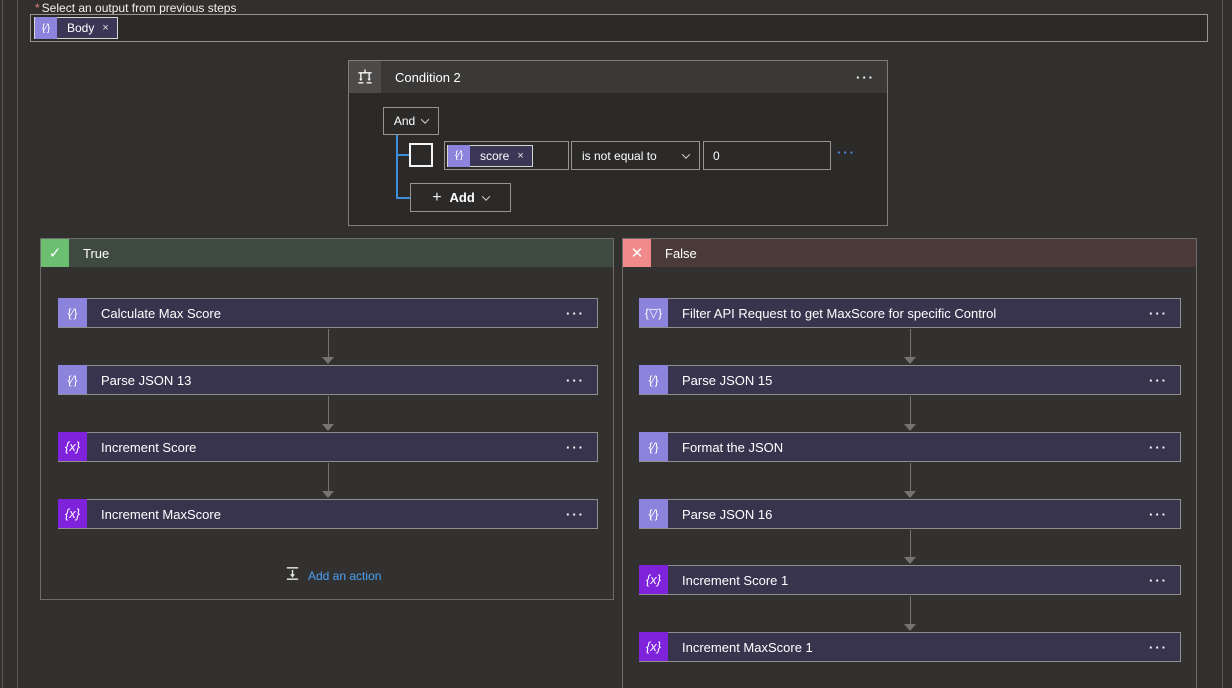 This screenshot has height=688, width=1232. Describe the element at coordinates (17, 344) in the screenshot. I see `scope-rail-left-inner` at that location.